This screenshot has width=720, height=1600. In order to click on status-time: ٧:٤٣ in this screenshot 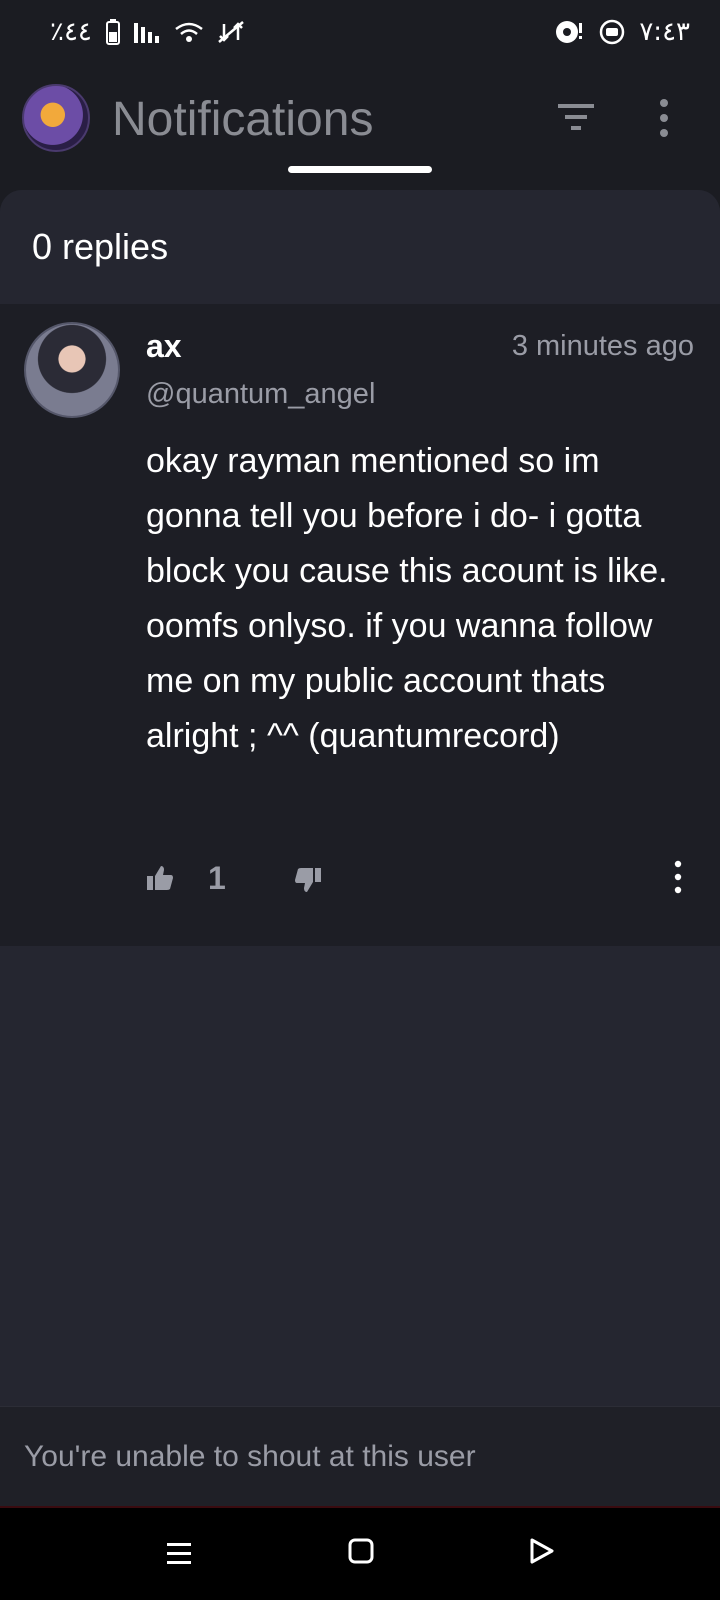, I will do `click(664, 32)`.